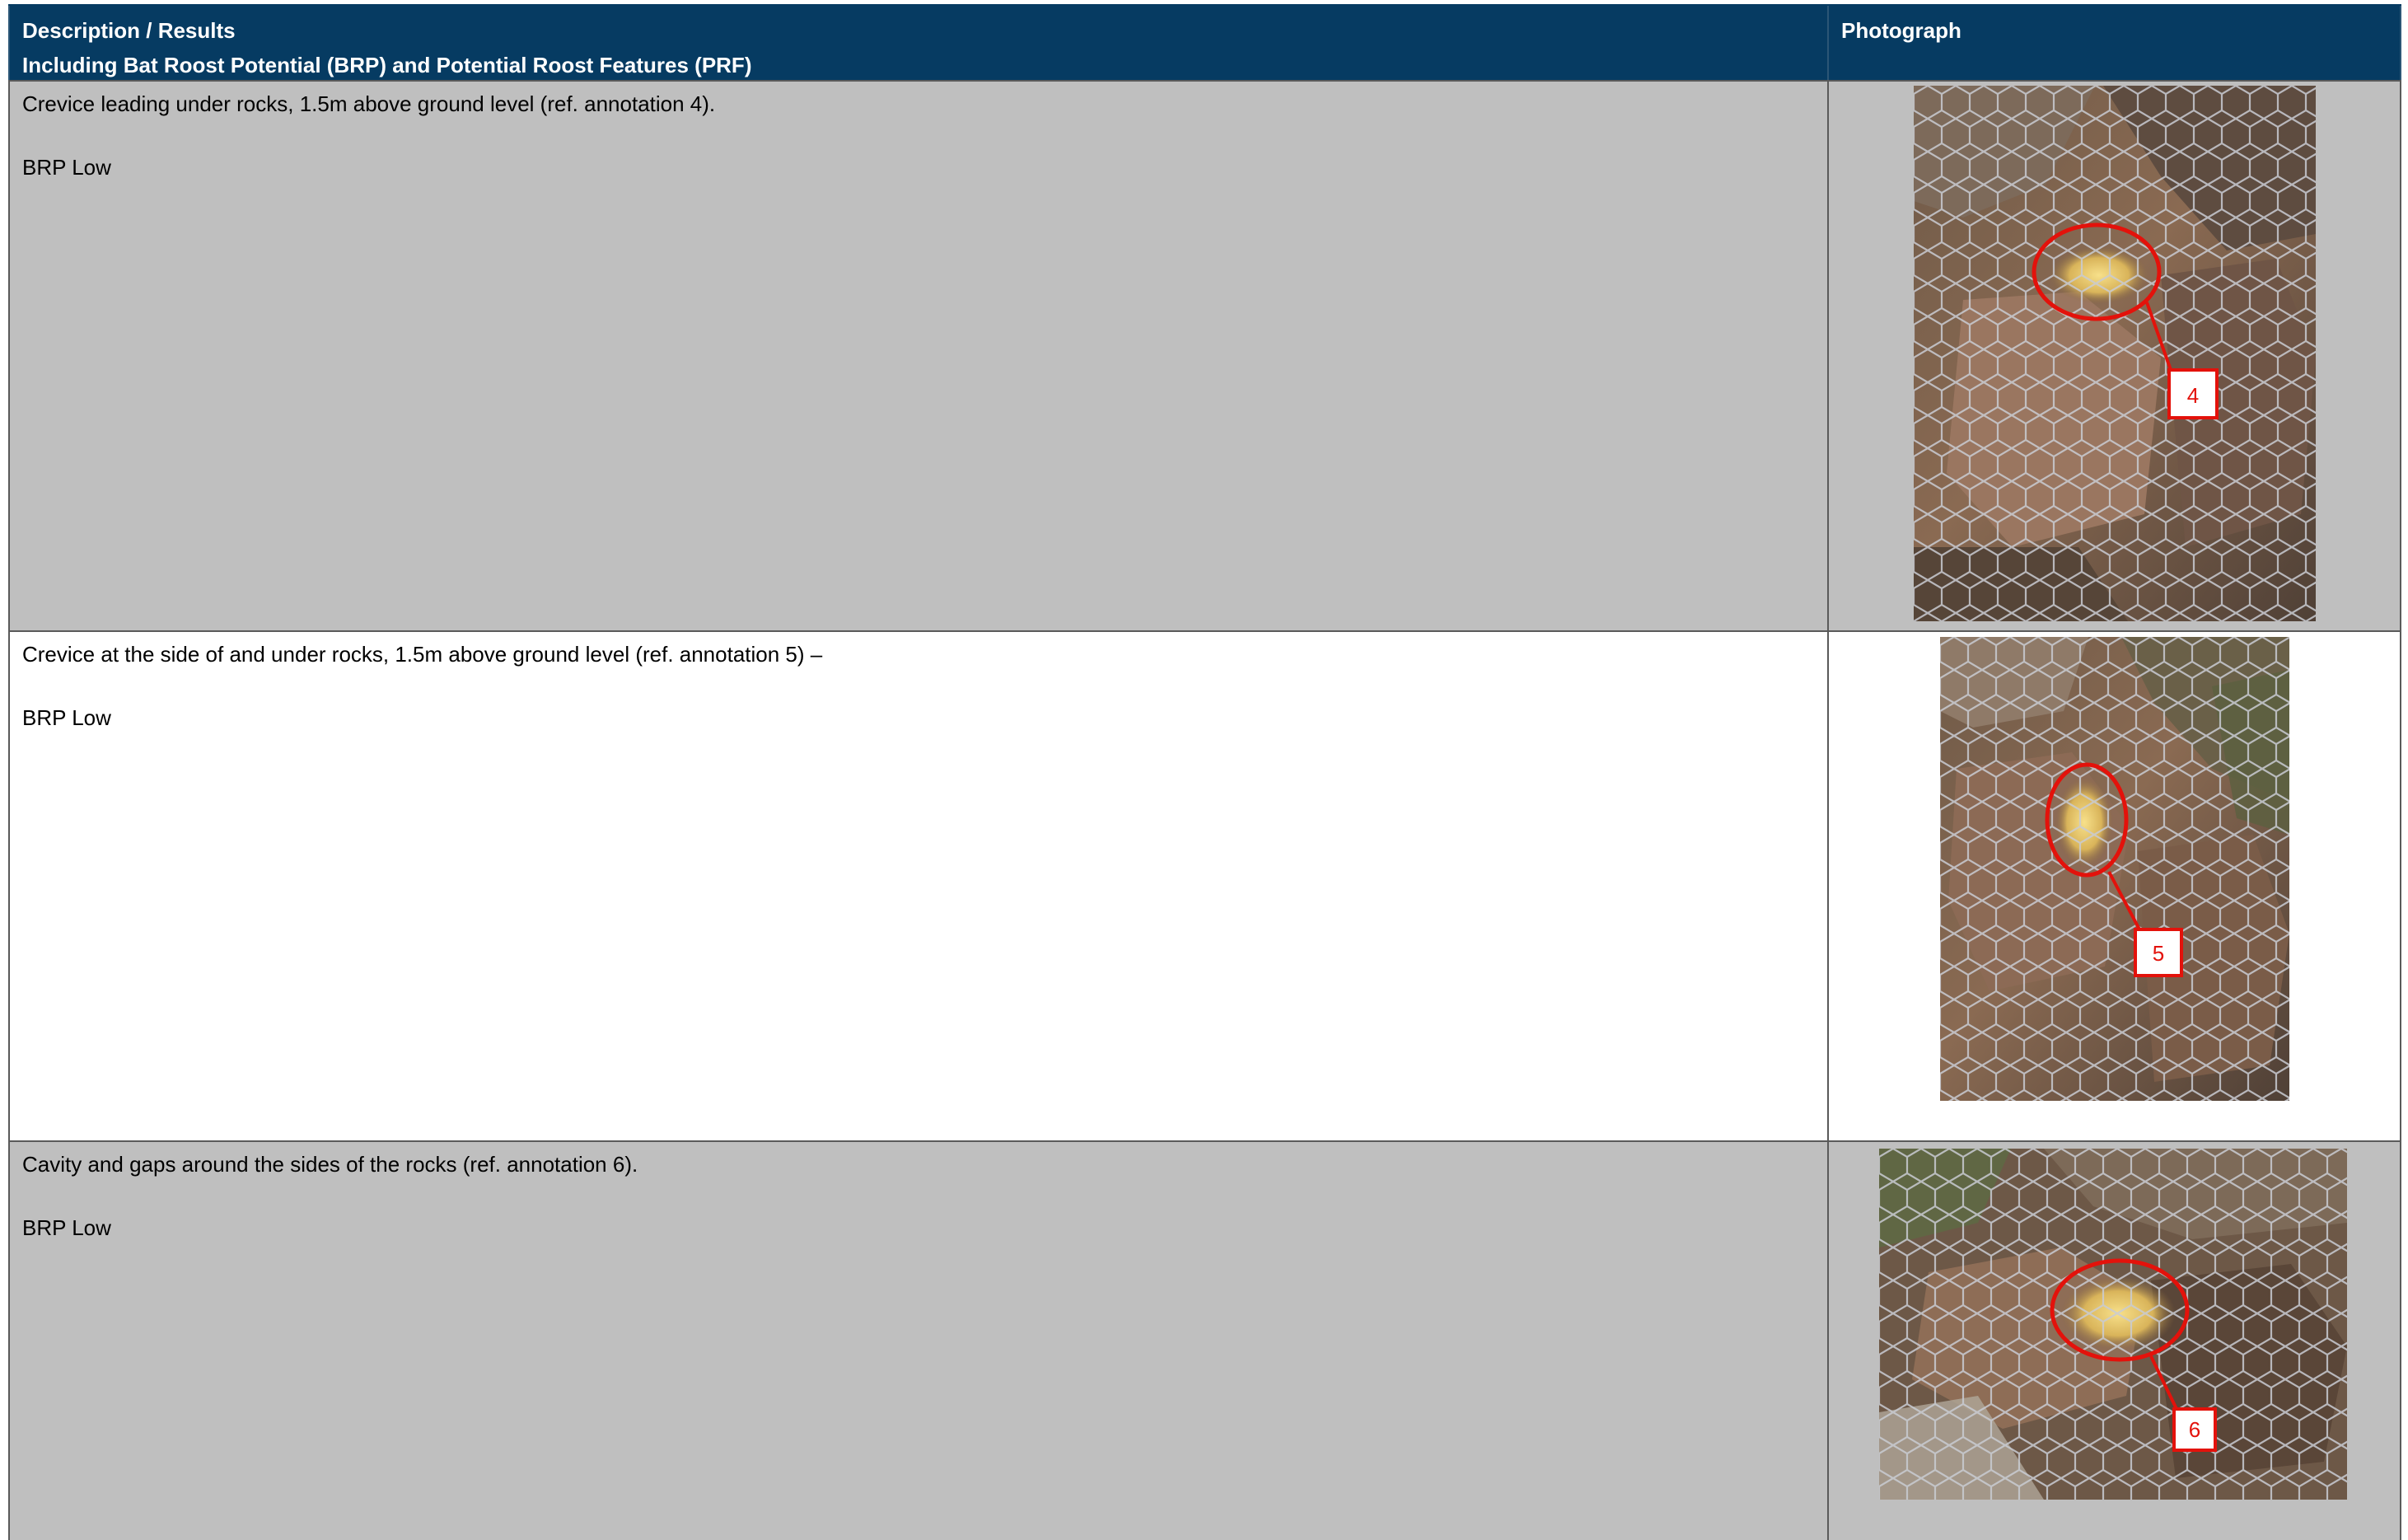 This screenshot has height=1540, width=2408. I want to click on photograph-cell: 4, so click(2115, 356).